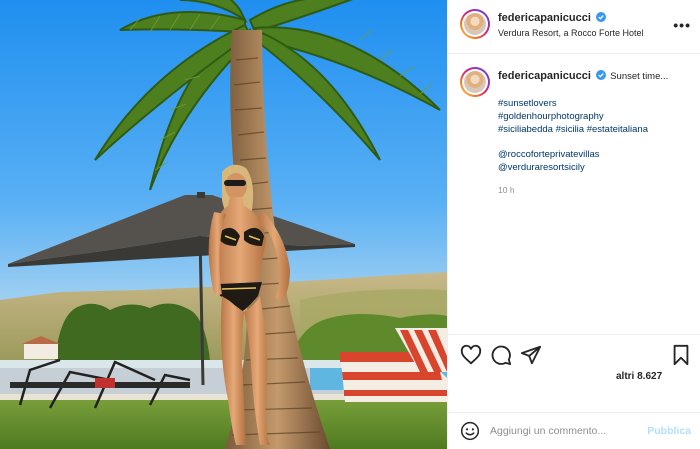  Describe the element at coordinates (682, 25) in the screenshot. I see `more-options-button: •••` at that location.